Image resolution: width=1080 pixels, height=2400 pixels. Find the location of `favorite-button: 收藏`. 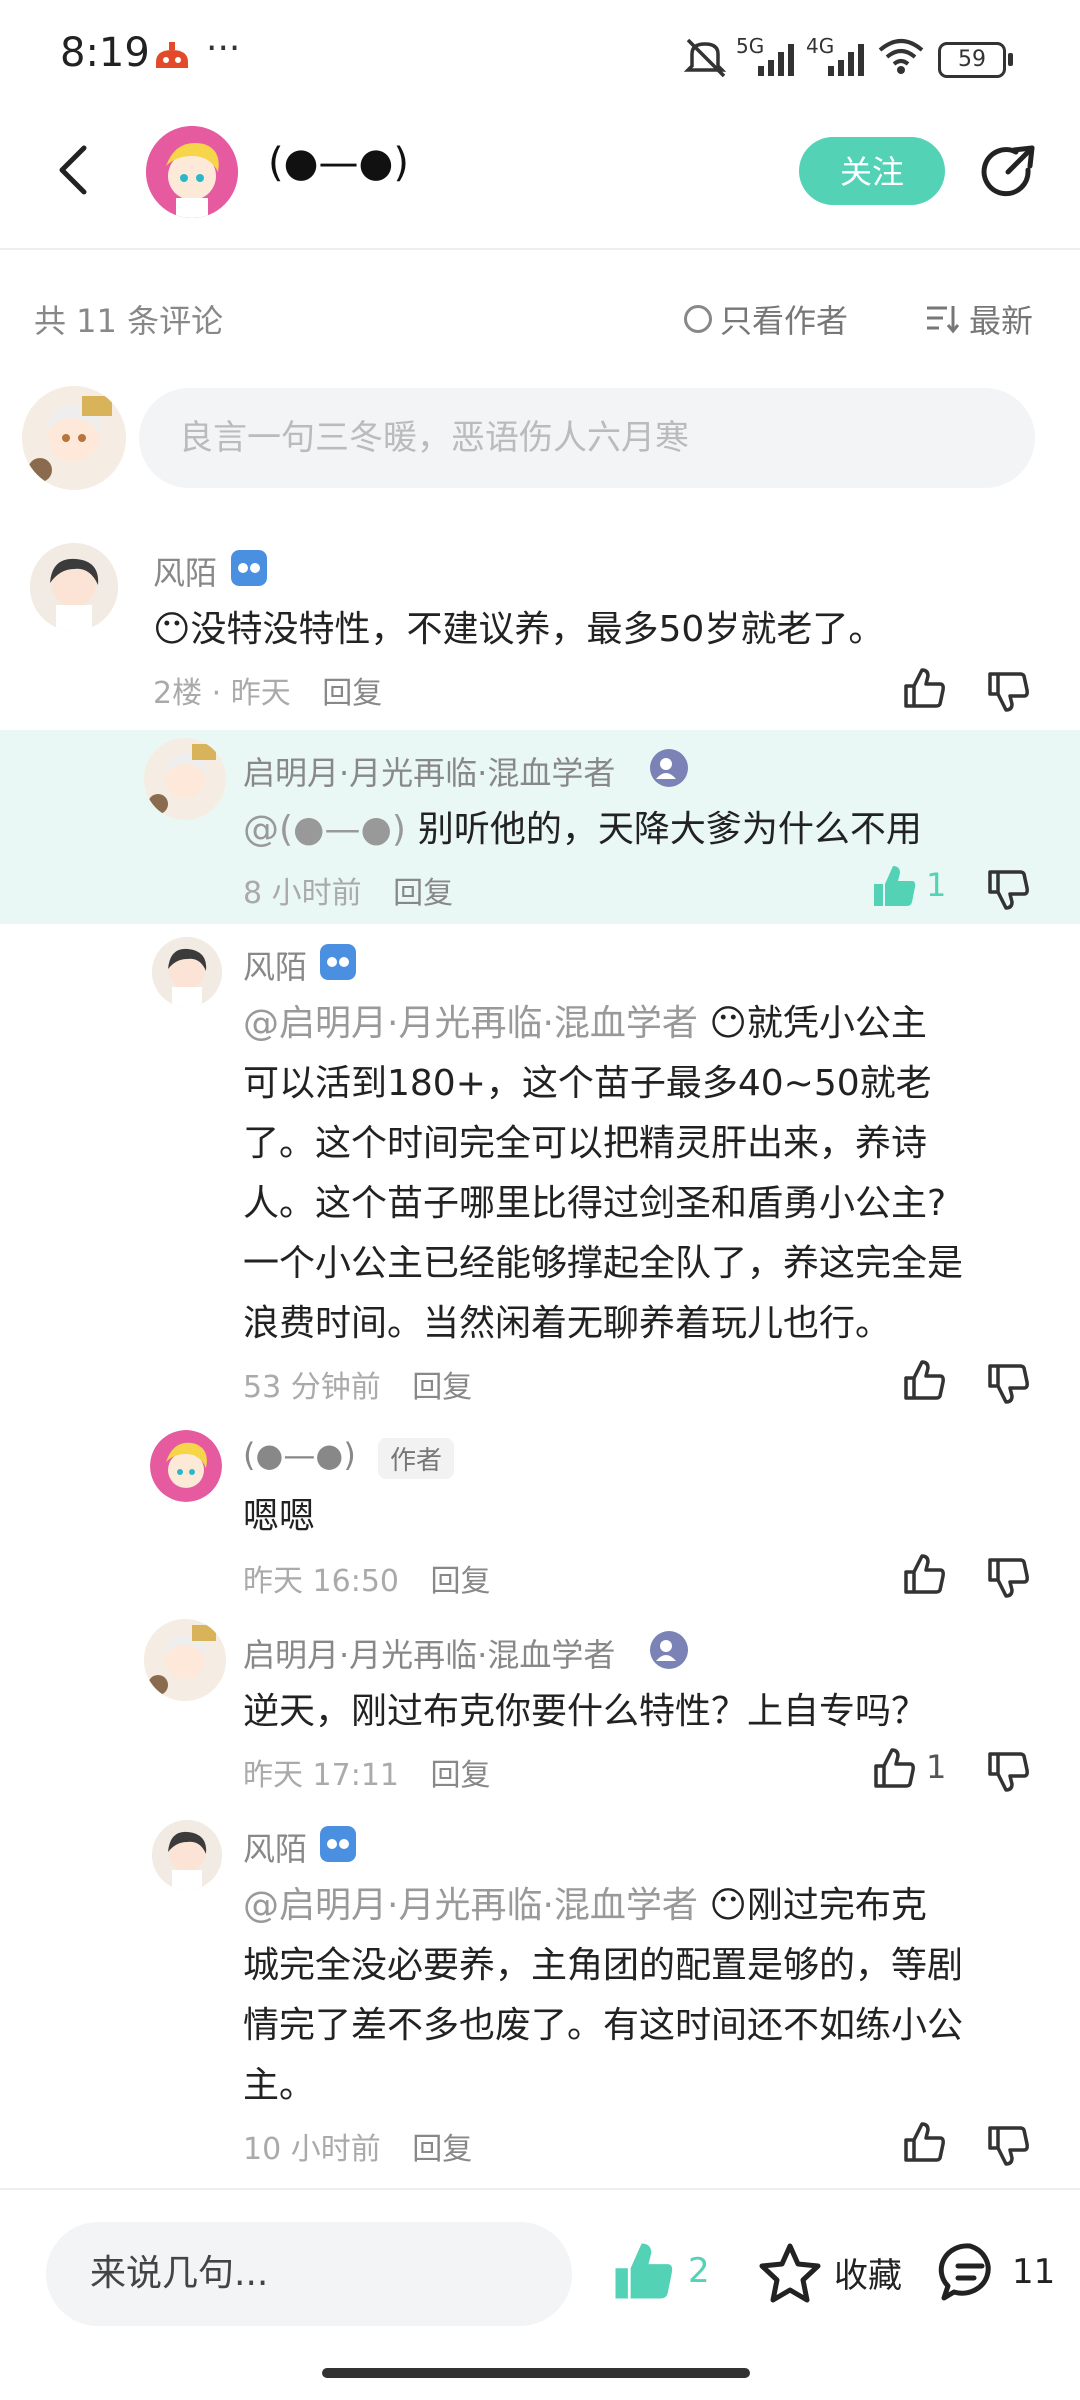

favorite-button: 收藏 is located at coordinates (830, 2272).